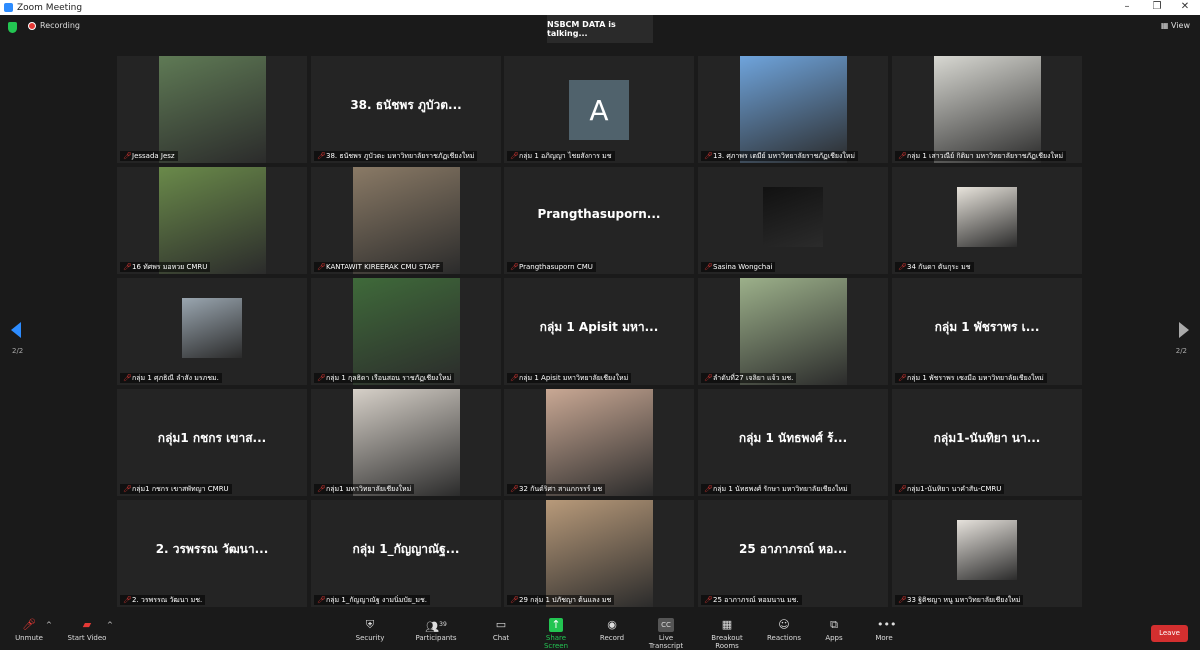 The height and width of the screenshot is (650, 1200). I want to click on record-button: ◉ Record, so click(612, 630).